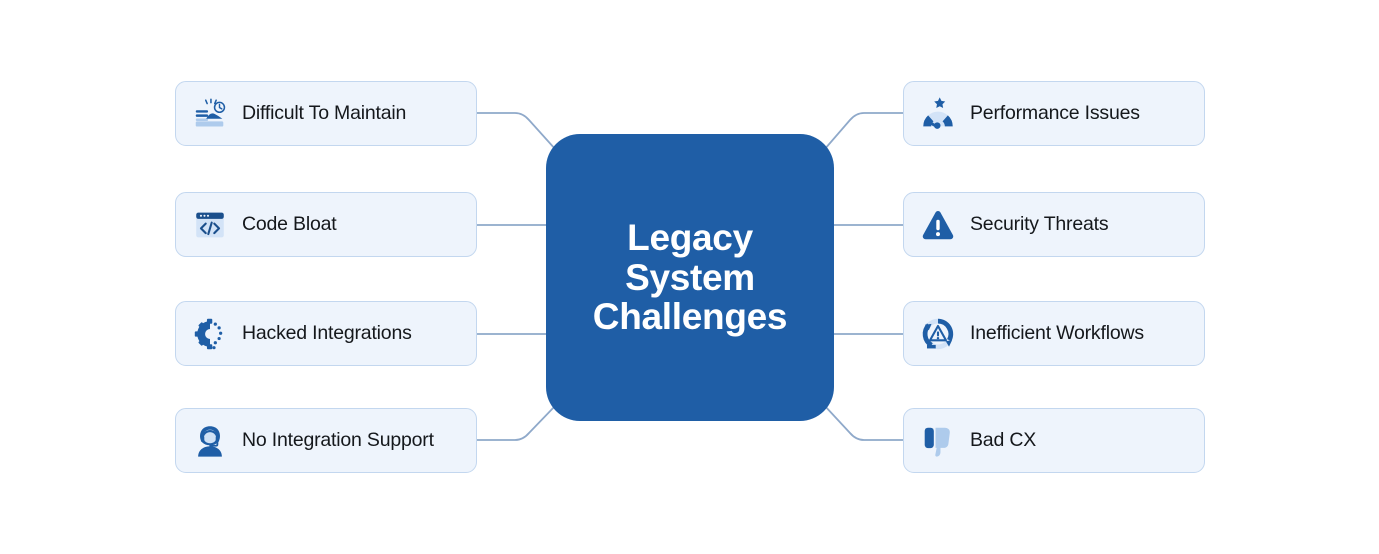 The height and width of the screenshot is (554, 1379). I want to click on branch-label: Bad CX, so click(1003, 440).